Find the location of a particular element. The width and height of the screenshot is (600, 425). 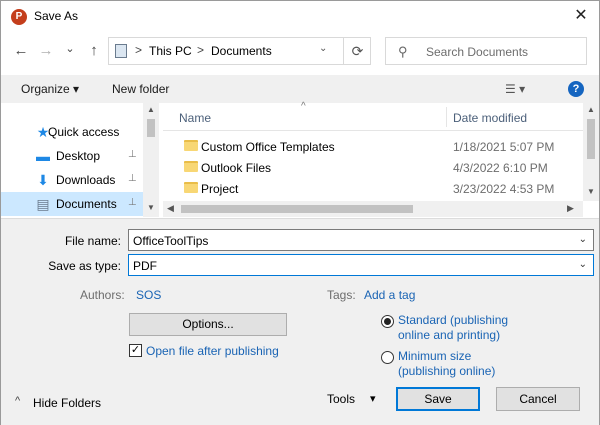

tags-label: Tags: is located at coordinates (341, 295).